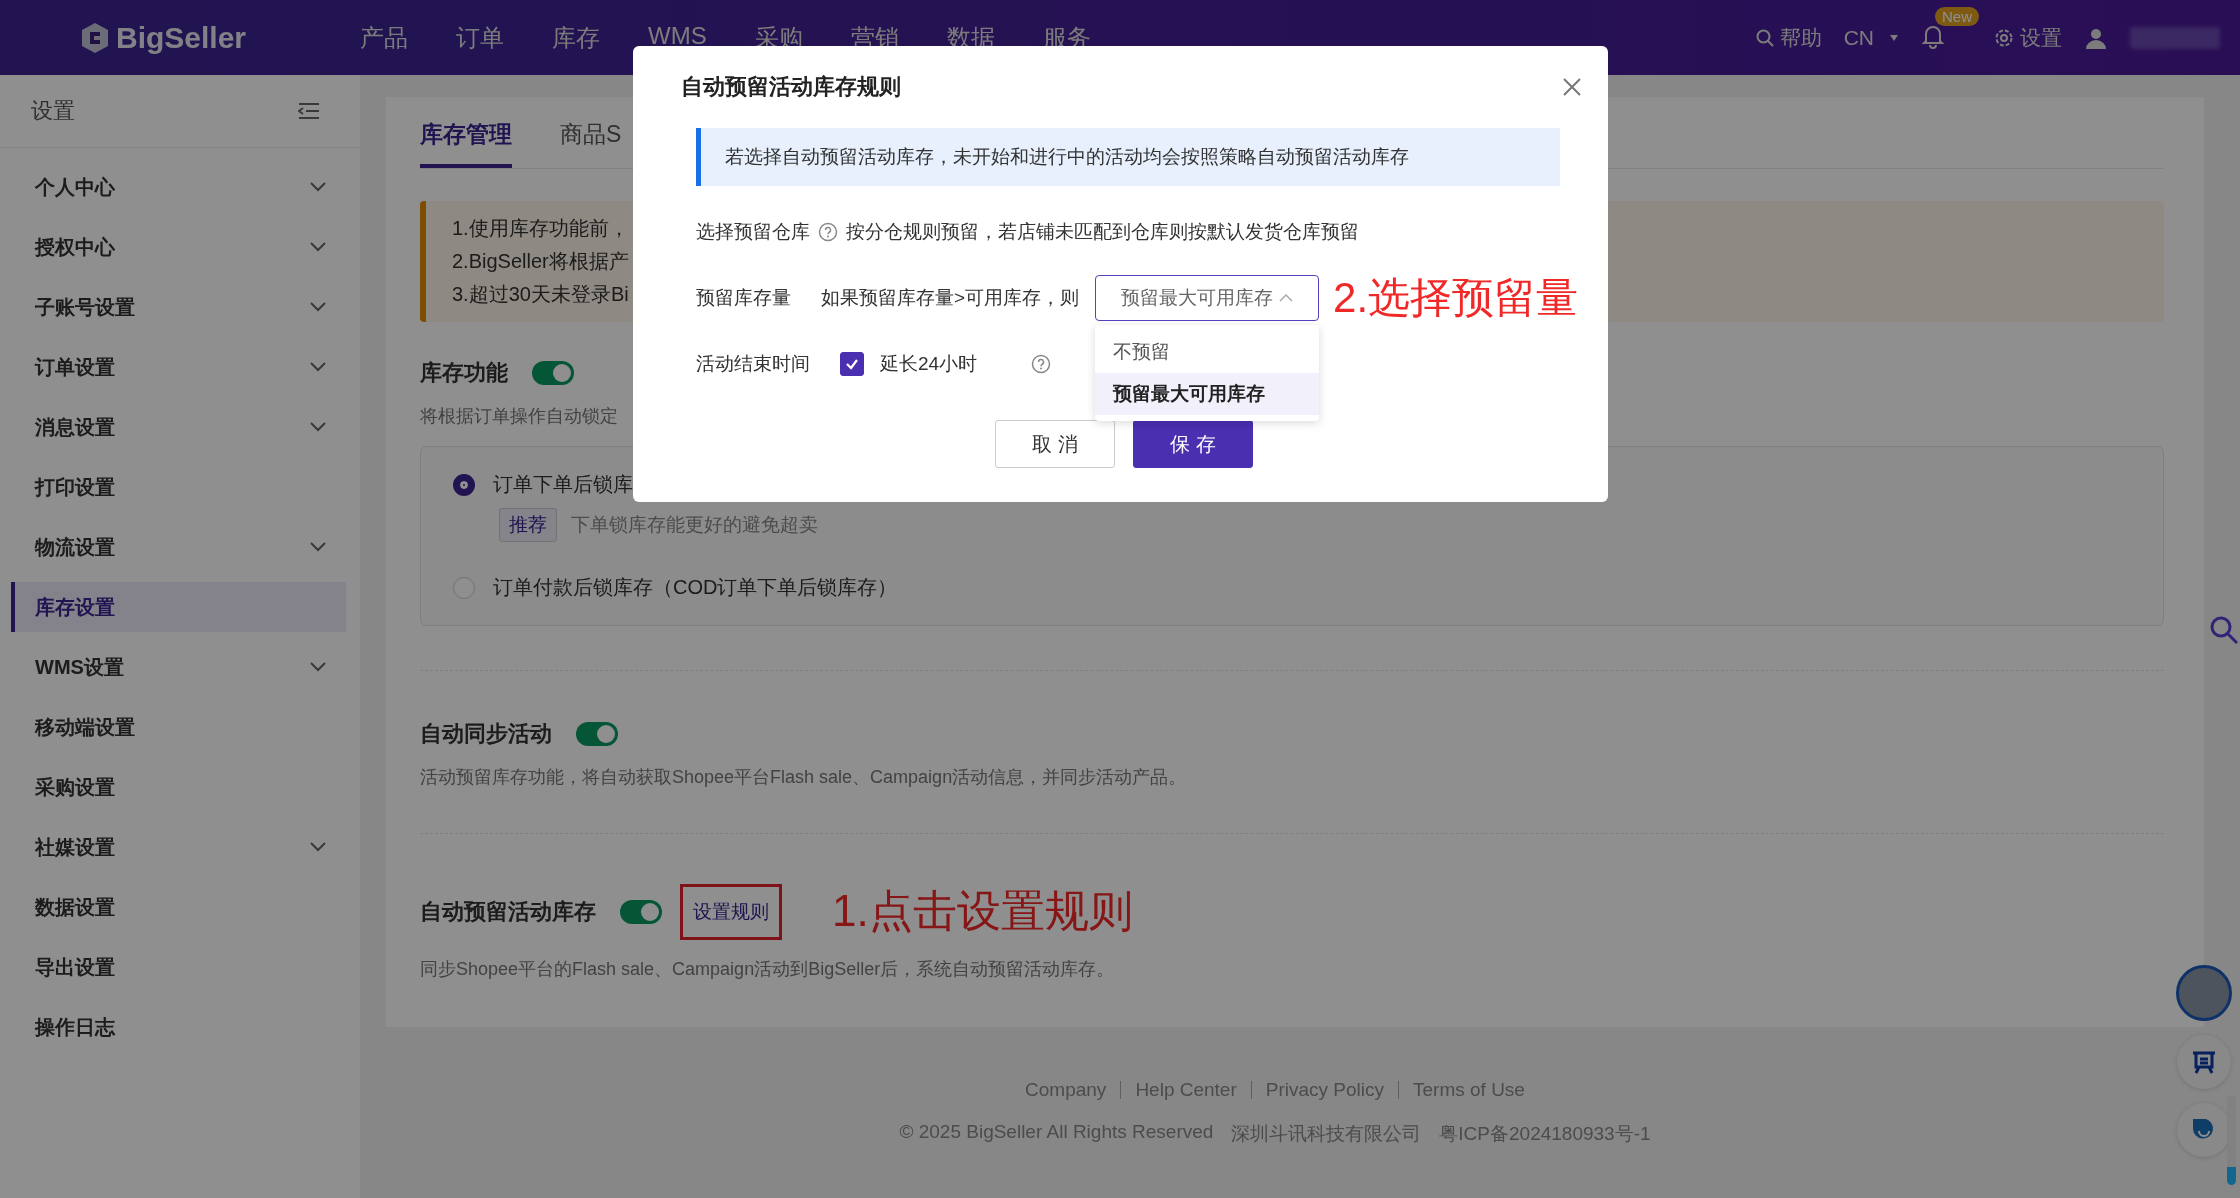  What do you see at coordinates (178, 1027) in the screenshot?
I see `sidebar-item: 操作日志` at bounding box center [178, 1027].